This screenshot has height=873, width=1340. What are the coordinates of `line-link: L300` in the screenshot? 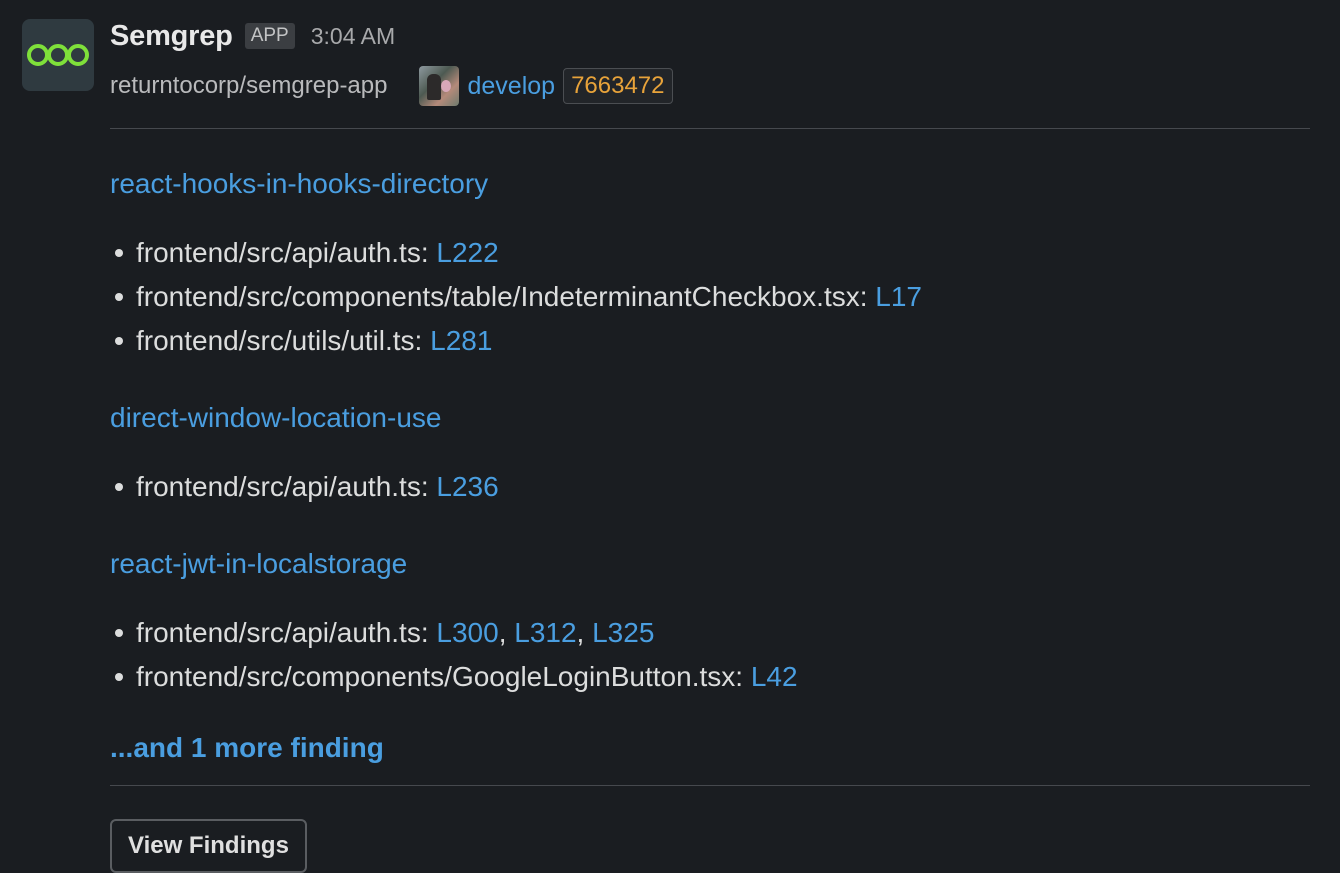 It's located at (467, 633).